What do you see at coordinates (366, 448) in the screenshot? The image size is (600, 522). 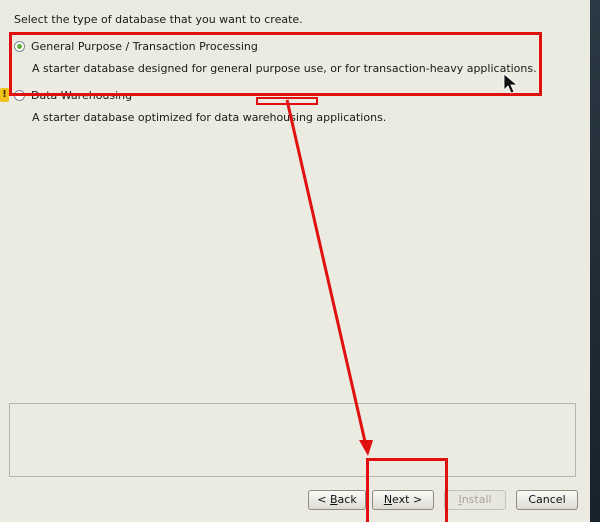 I see `annotation-arrow-head` at bounding box center [366, 448].